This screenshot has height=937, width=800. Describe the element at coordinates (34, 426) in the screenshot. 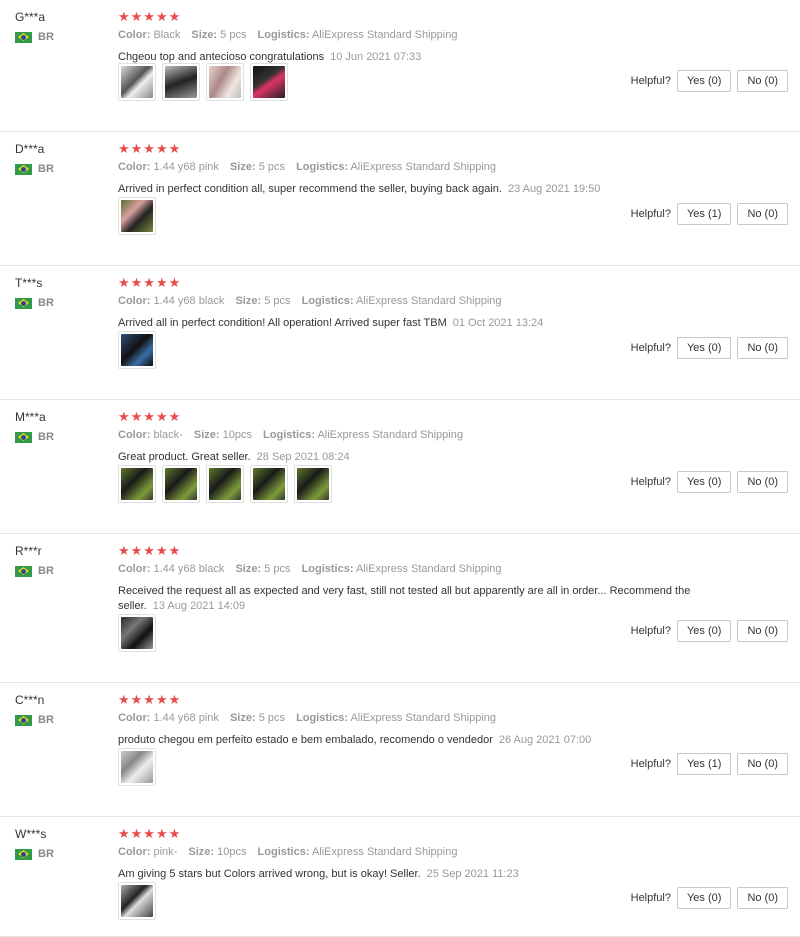

I see `reviewer: M***a BR` at that location.